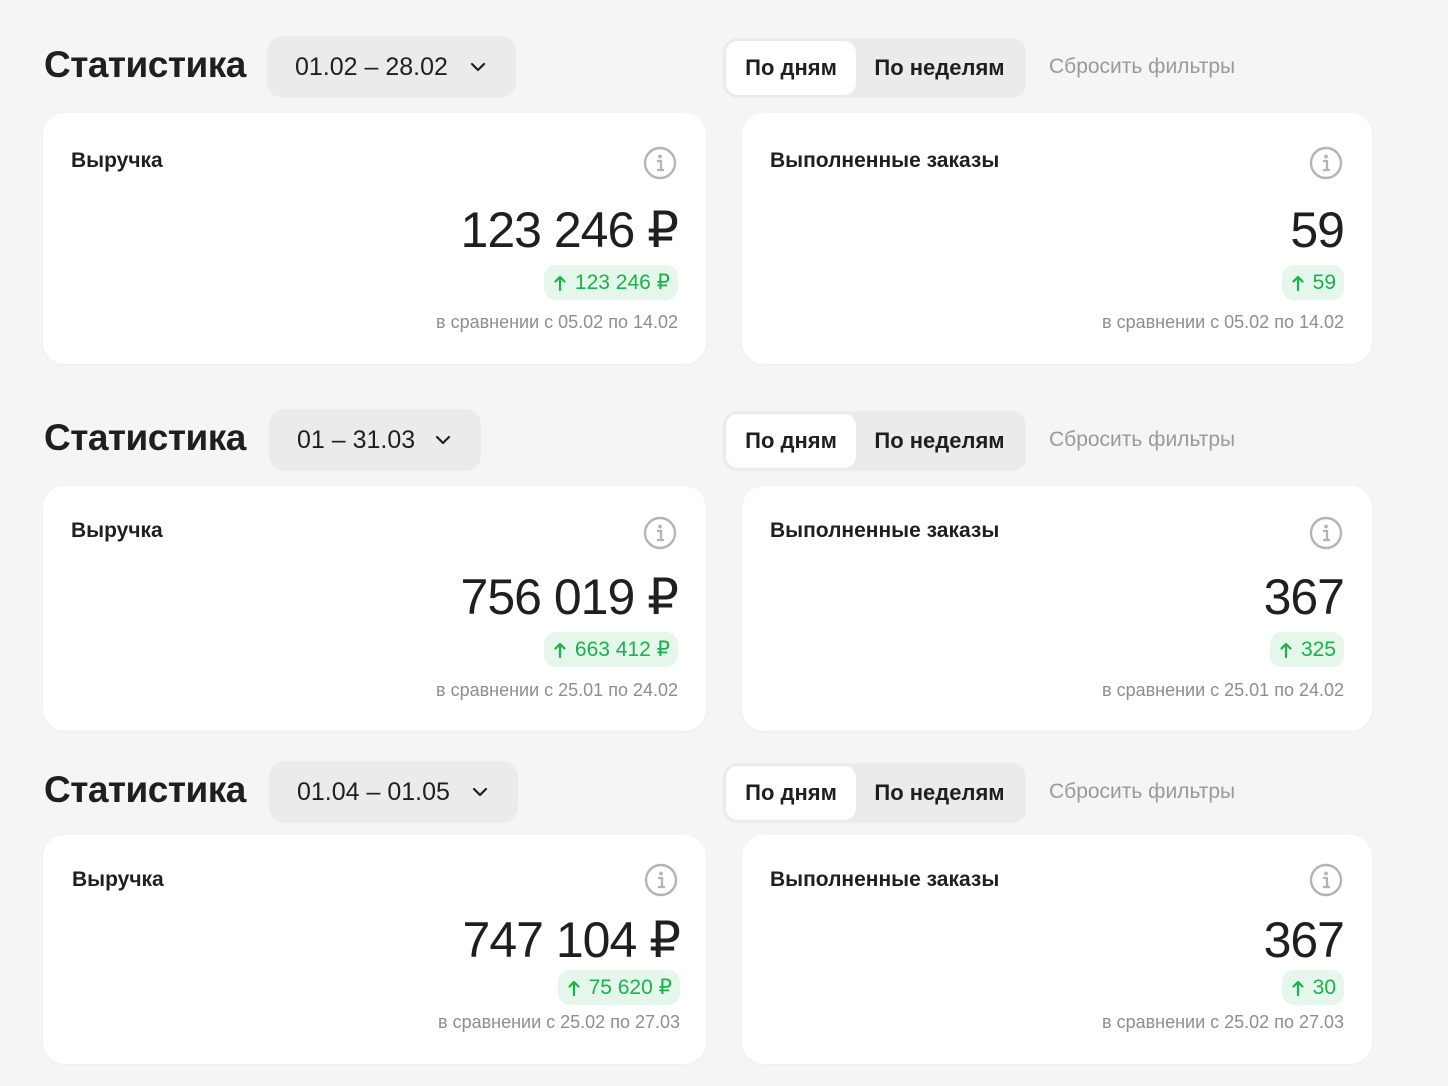  I want to click on period-dropdown: 01.04 – 01.05, so click(393, 792).